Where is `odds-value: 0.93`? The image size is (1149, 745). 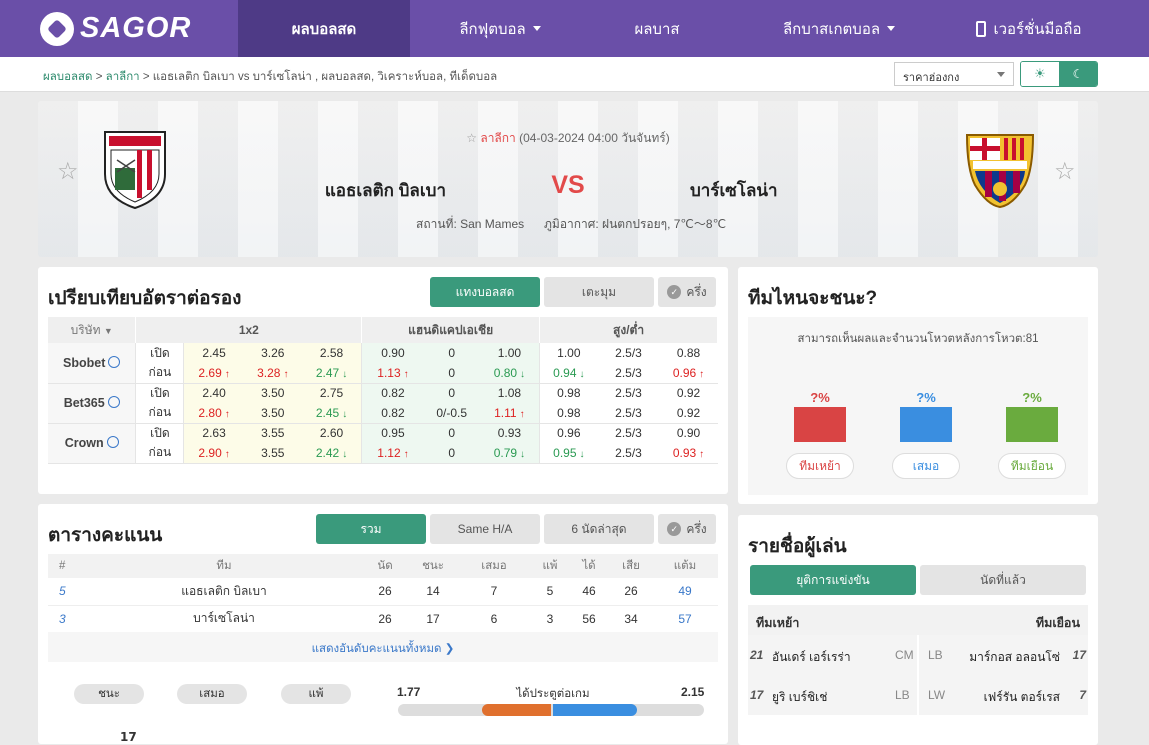 odds-value: 0.93 is located at coordinates (510, 433).